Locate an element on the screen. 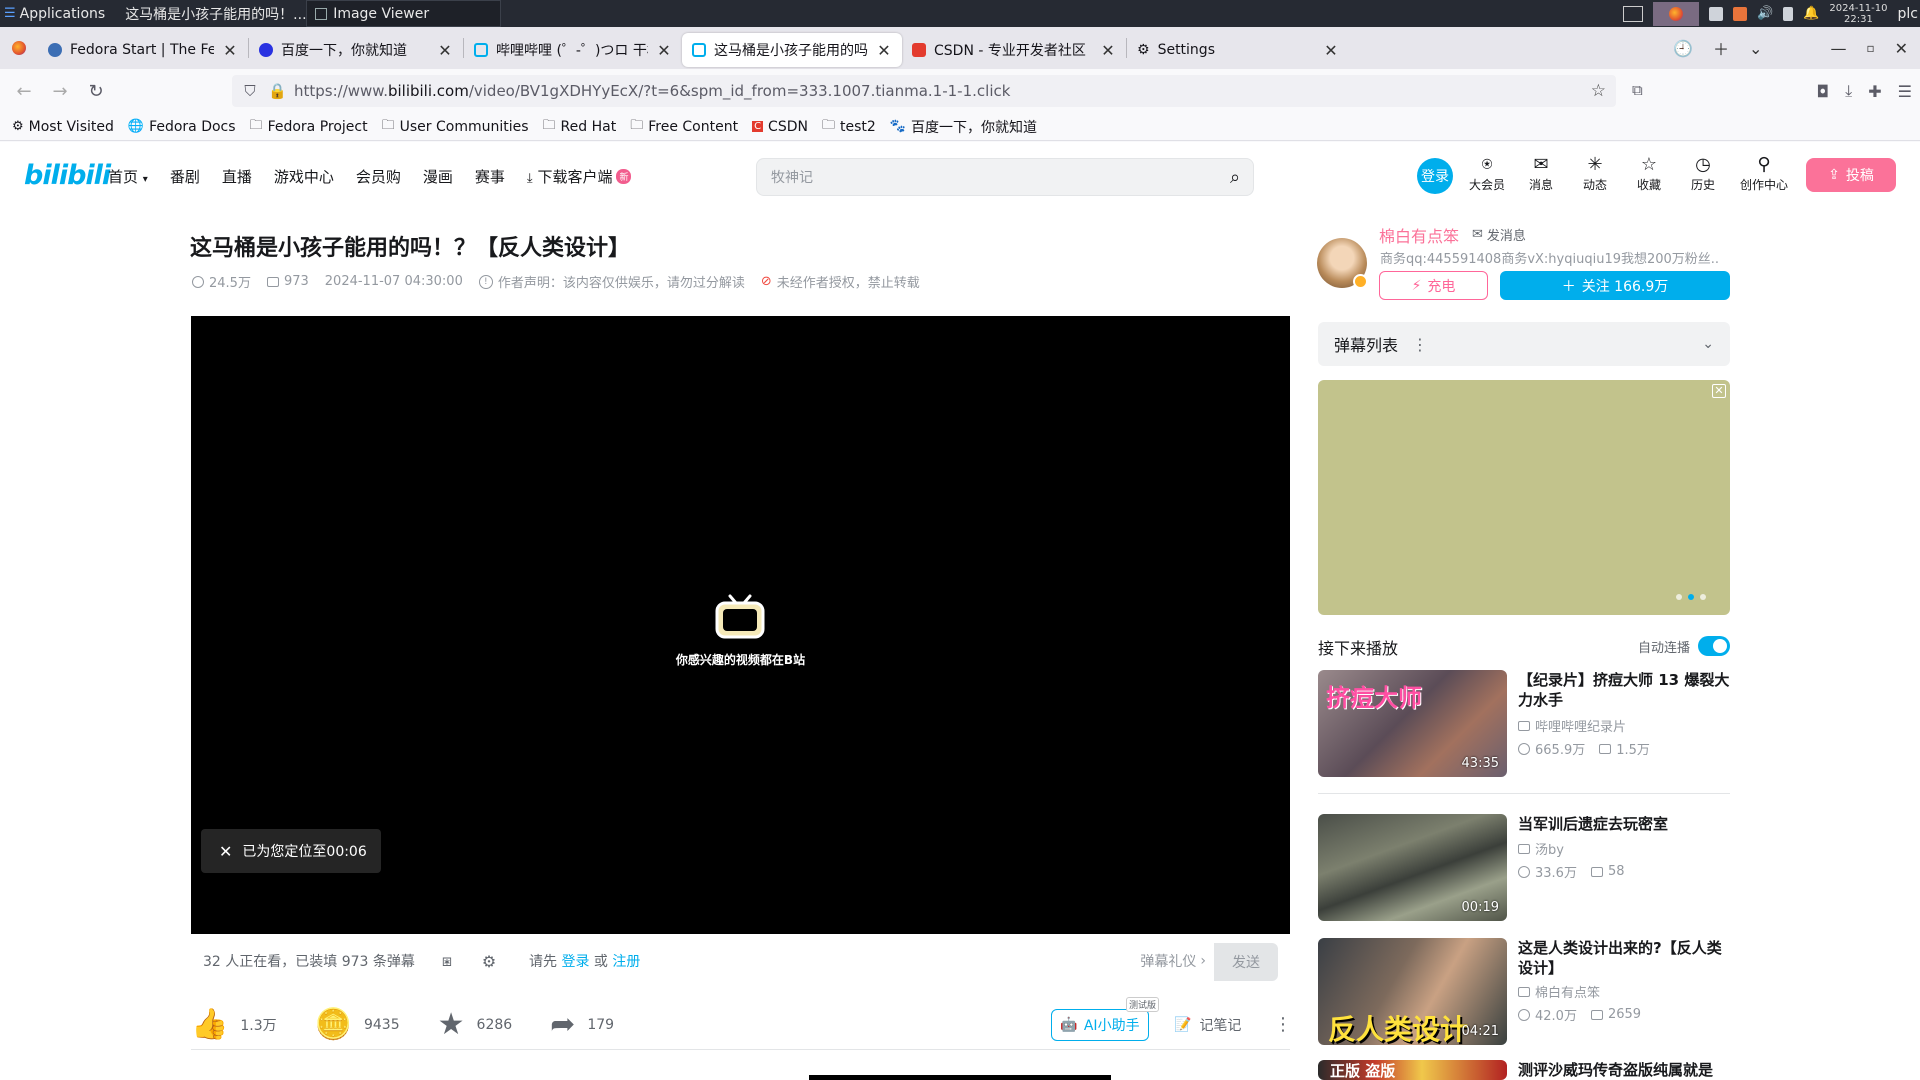  nav-live: 直播 is located at coordinates (237, 176).